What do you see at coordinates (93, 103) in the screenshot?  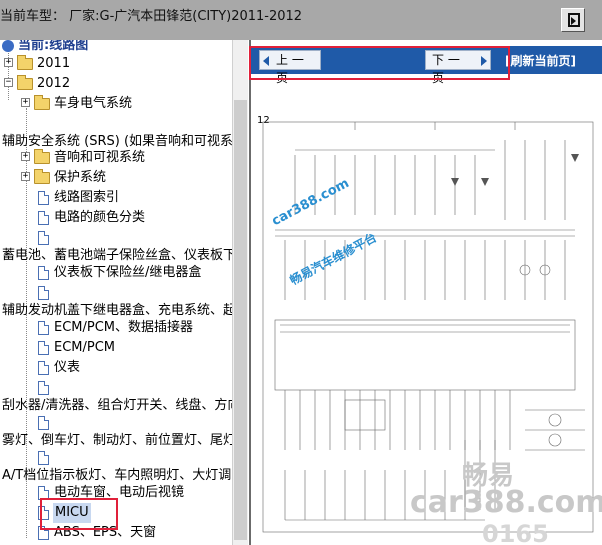 I see `tree-item-label: 车身电气系统` at bounding box center [93, 103].